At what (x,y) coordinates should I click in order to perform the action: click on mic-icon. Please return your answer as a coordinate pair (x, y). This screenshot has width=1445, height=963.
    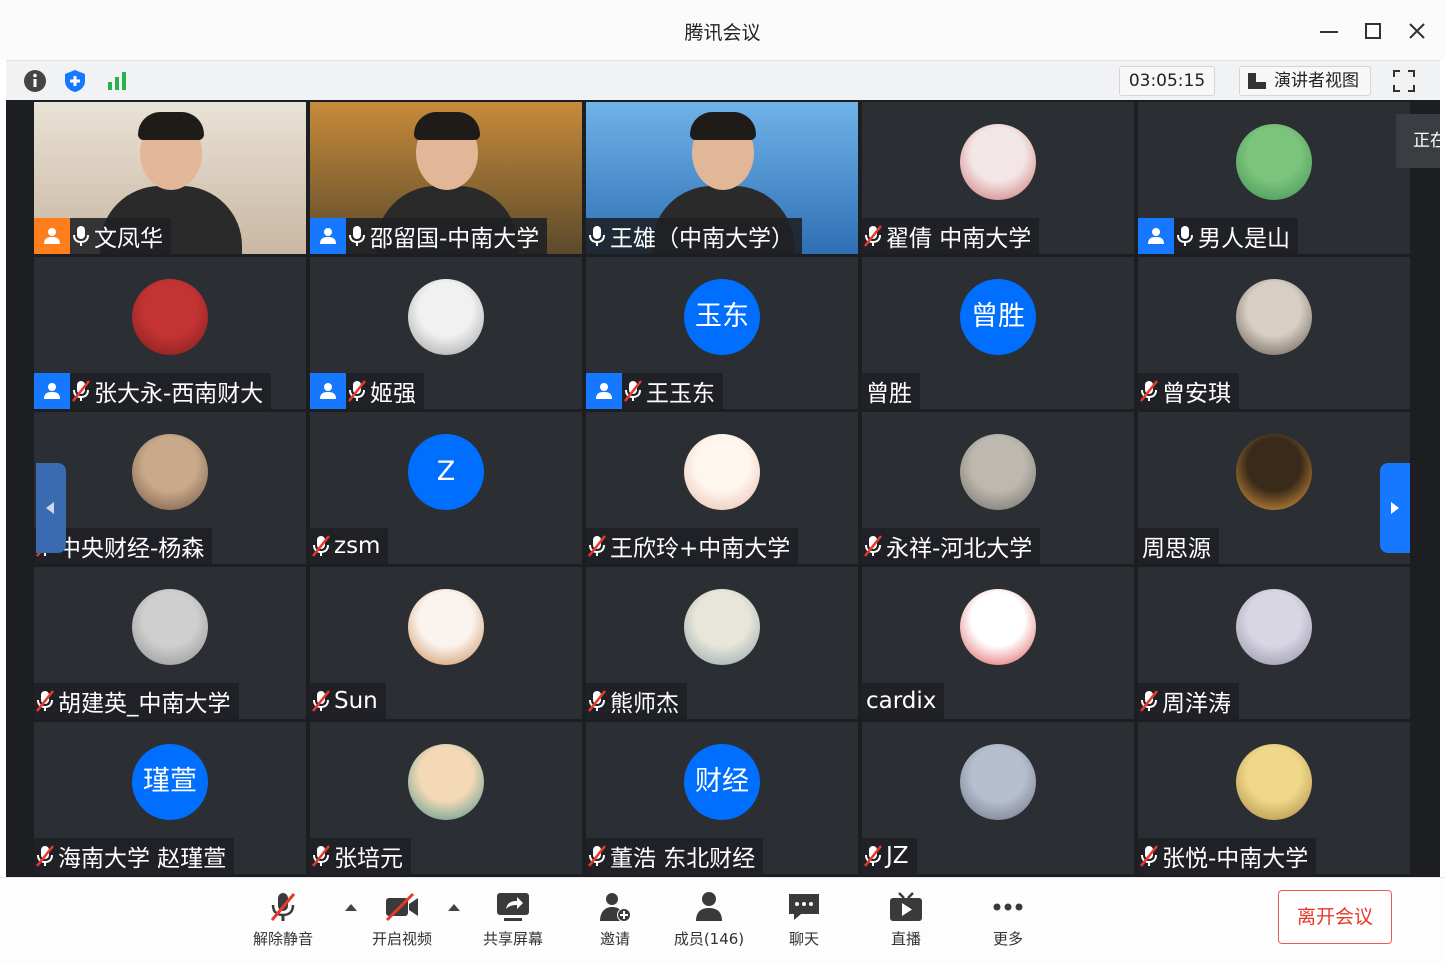
    Looking at the image, I should click on (1185, 236).